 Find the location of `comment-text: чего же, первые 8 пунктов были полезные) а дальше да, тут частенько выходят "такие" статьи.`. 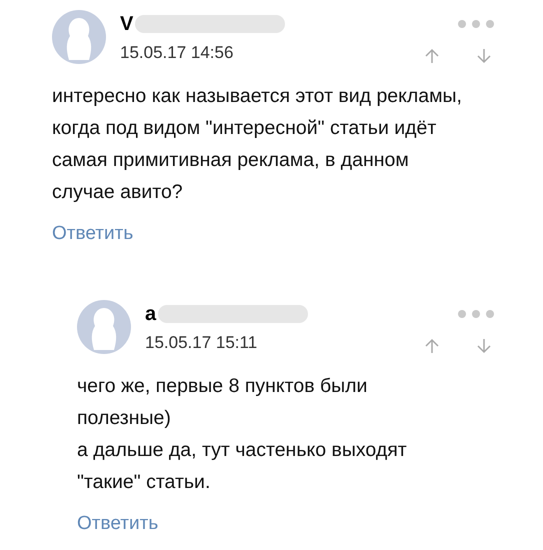

comment-text: чего же, первые 8 пунктов были полезные) а дальше да, тут частенько выходят "такие" статьи. is located at coordinates (242, 434).